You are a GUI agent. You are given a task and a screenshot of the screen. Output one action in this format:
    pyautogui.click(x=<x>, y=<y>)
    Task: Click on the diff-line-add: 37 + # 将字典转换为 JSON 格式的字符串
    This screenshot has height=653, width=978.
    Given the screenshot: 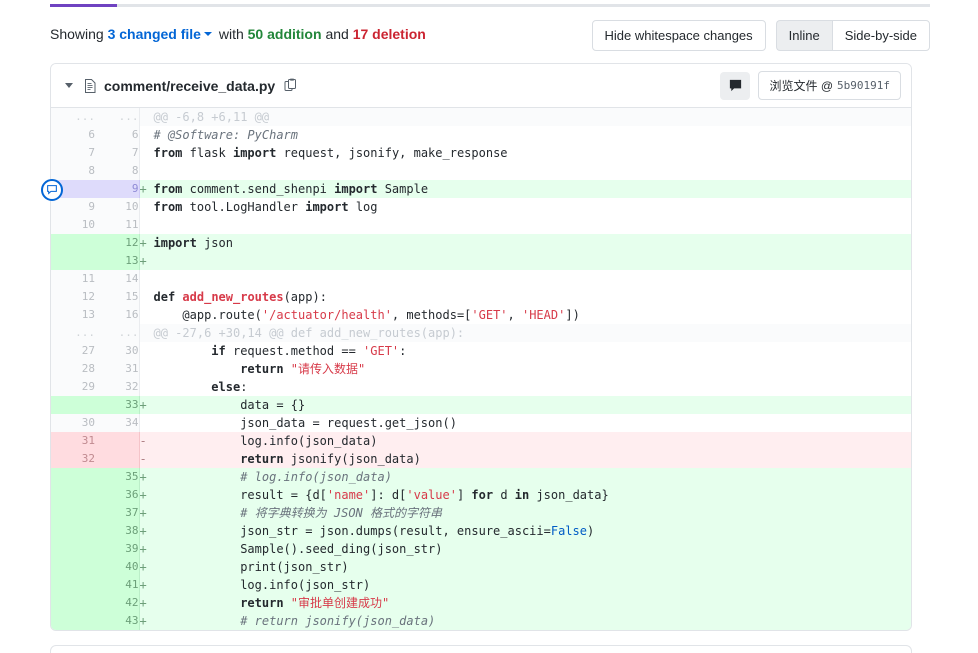 What is the action you would take?
    pyautogui.click(x=481, y=513)
    